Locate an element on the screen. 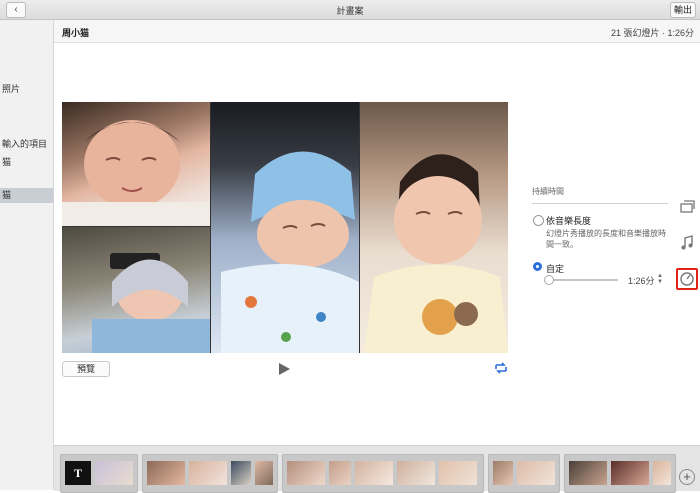  duration-slider-knob is located at coordinates (549, 280).